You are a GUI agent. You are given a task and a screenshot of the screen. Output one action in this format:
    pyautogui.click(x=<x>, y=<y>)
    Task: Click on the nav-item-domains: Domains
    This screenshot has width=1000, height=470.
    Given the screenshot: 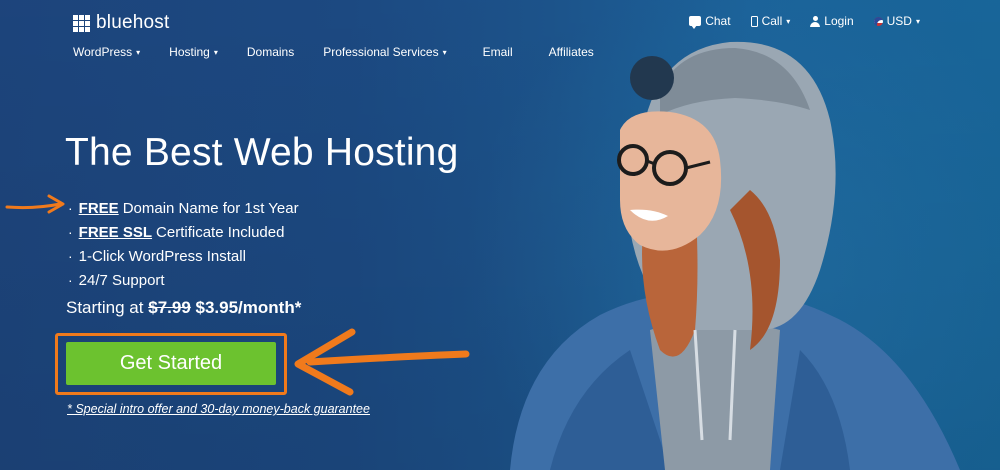 What is the action you would take?
    pyautogui.click(x=270, y=52)
    